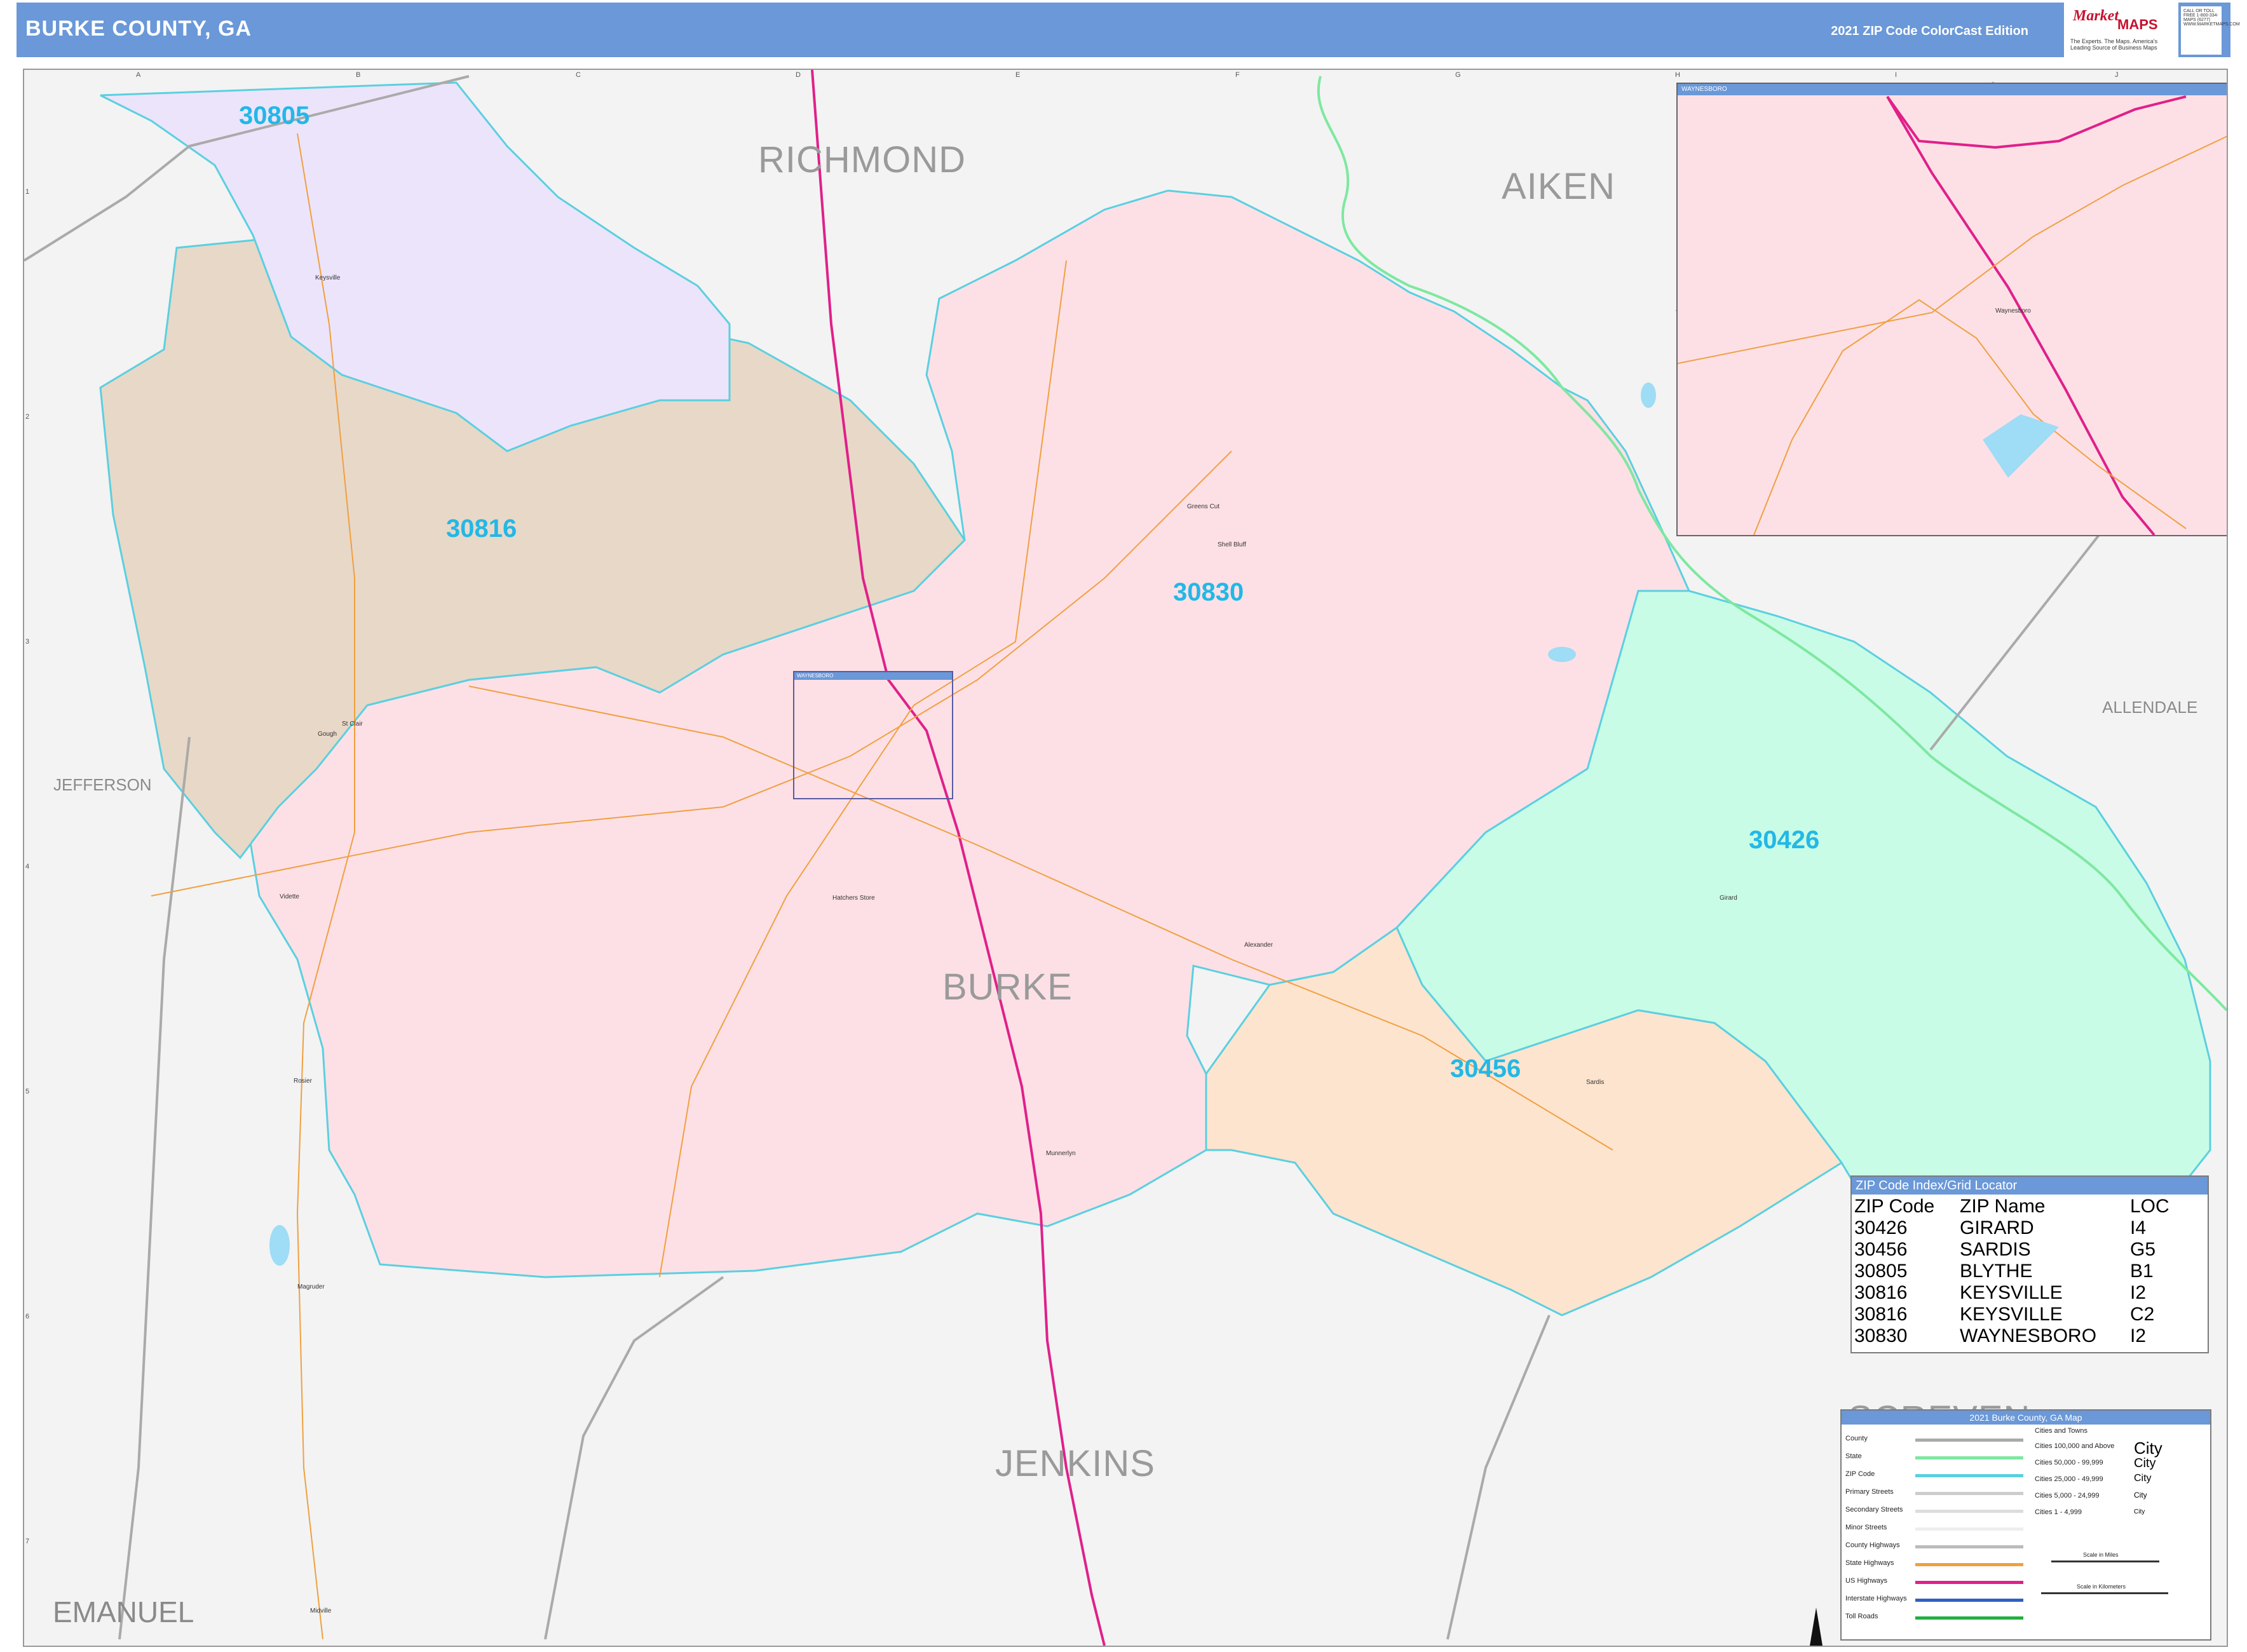  What do you see at coordinates (2104, 1593) in the screenshot?
I see `scale-km-bar` at bounding box center [2104, 1593].